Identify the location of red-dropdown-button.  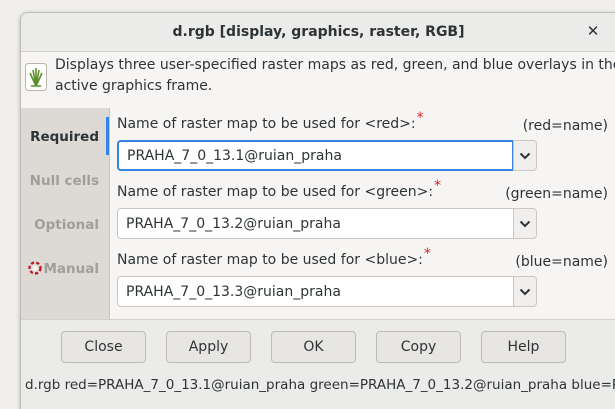
(525, 155).